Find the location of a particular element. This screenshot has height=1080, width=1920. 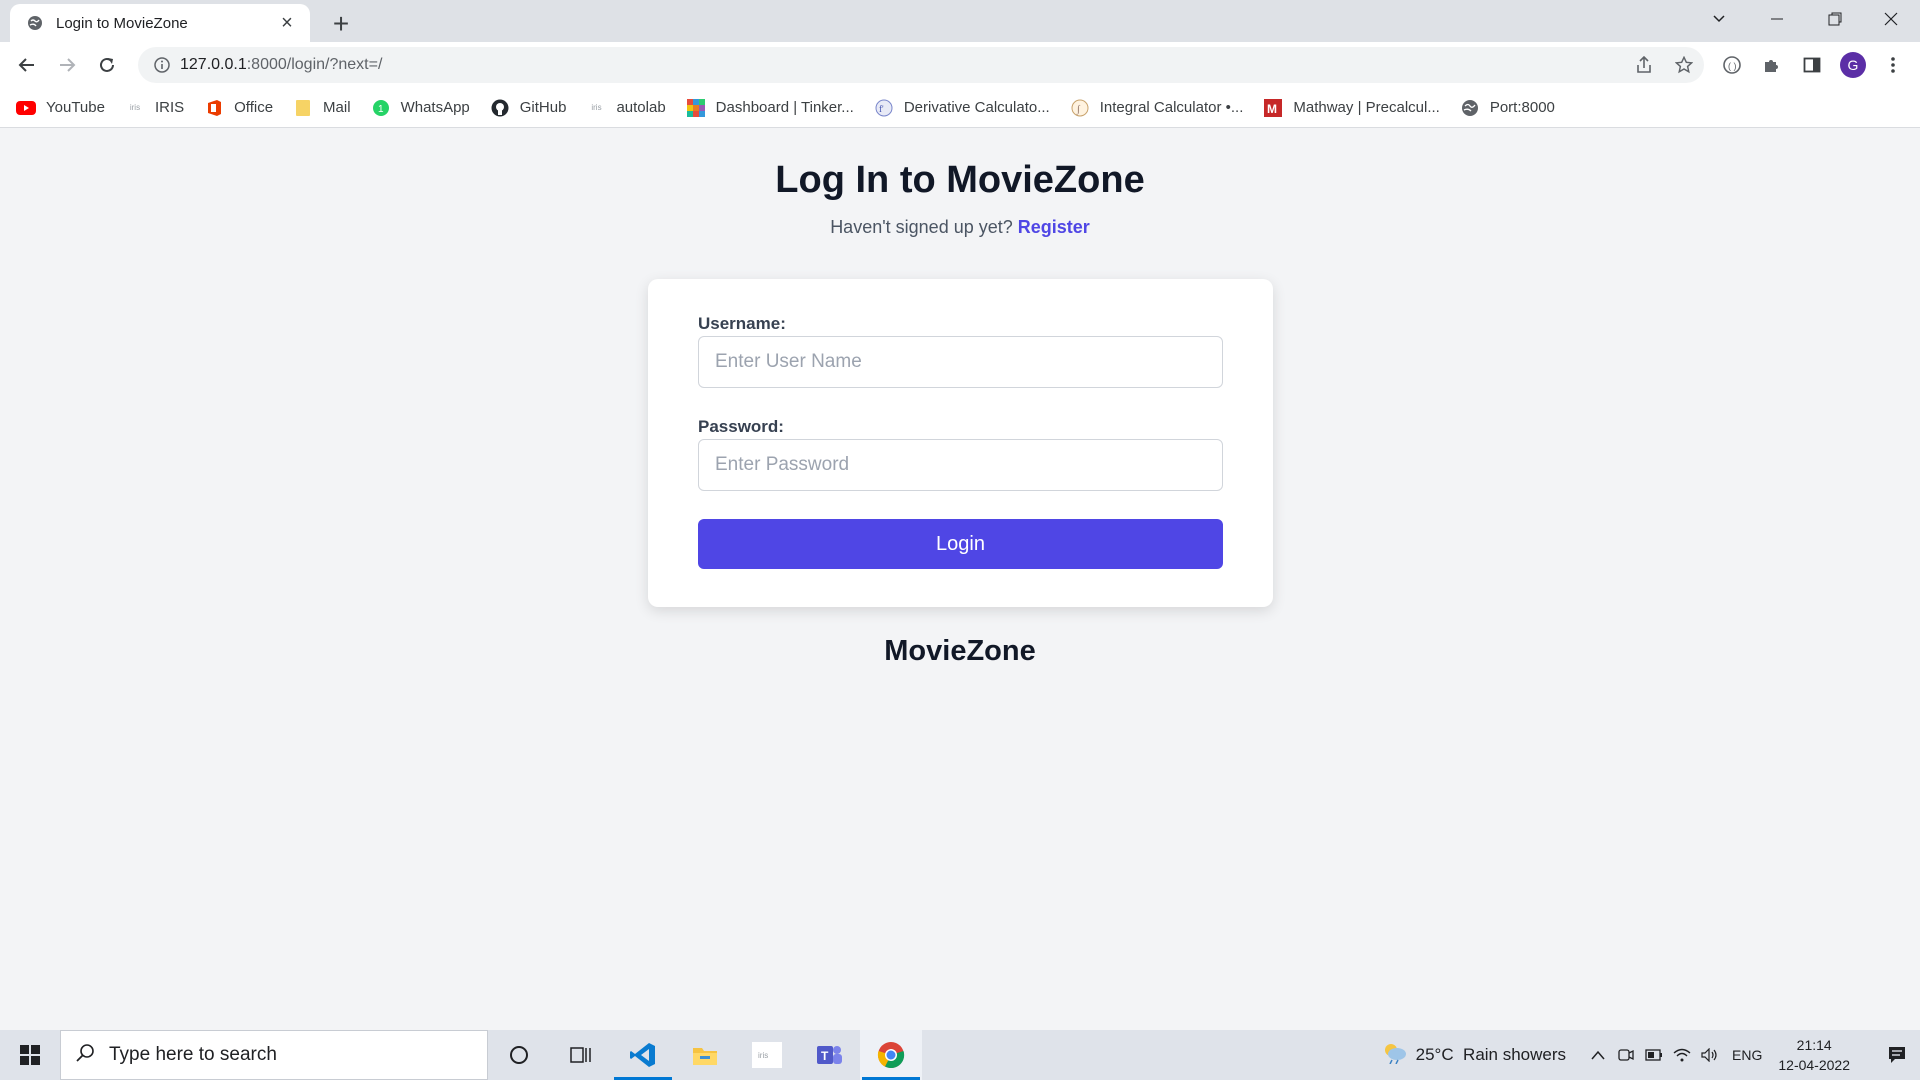

bookmark-youtube: YouTube is located at coordinates (60, 108).